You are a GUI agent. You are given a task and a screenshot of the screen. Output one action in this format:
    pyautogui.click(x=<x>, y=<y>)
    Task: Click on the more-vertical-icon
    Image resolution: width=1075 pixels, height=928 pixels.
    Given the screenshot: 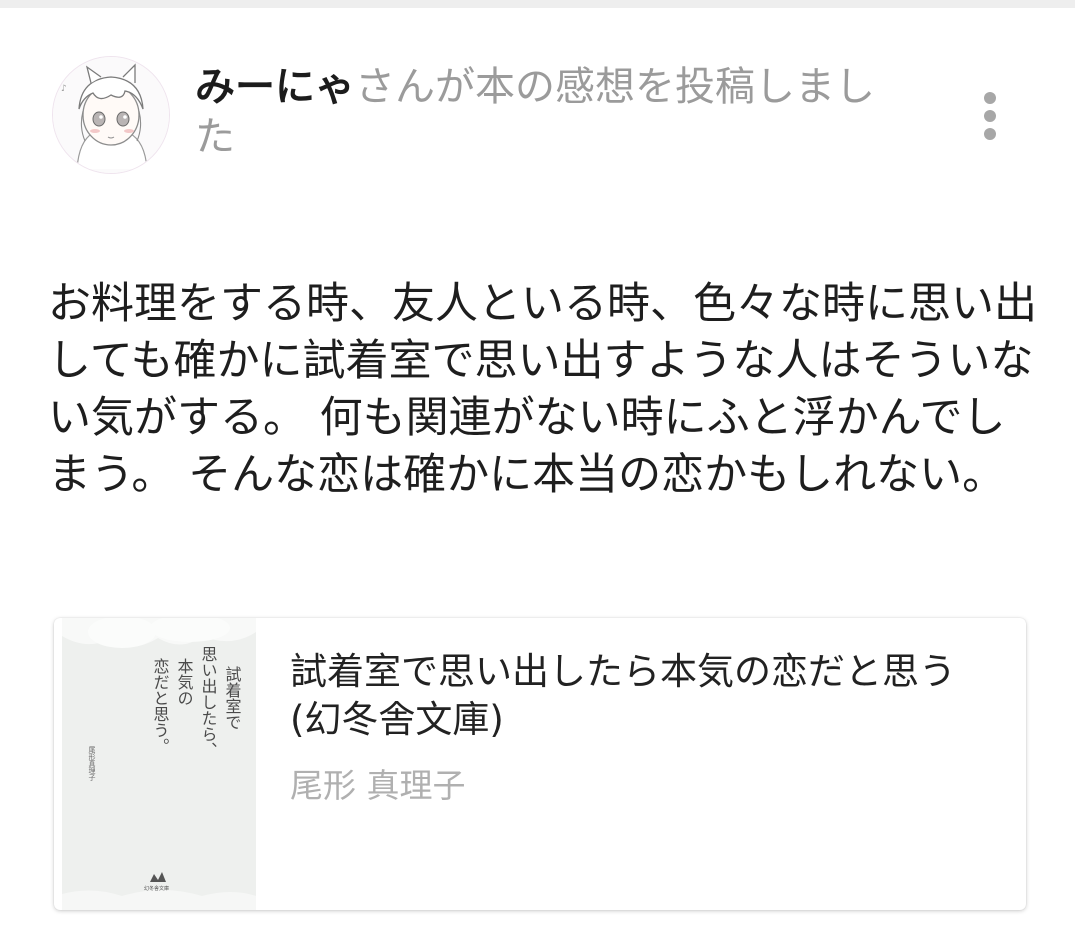 What is the action you would take?
    pyautogui.click(x=990, y=98)
    